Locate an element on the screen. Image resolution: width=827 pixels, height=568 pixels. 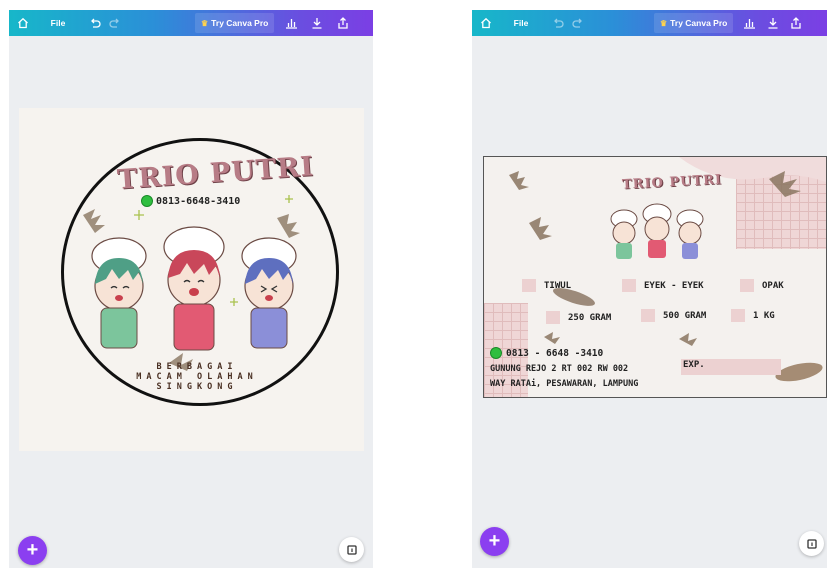
contact-phone-number: 0813-6648-3410 is located at coordinates (198, 201).